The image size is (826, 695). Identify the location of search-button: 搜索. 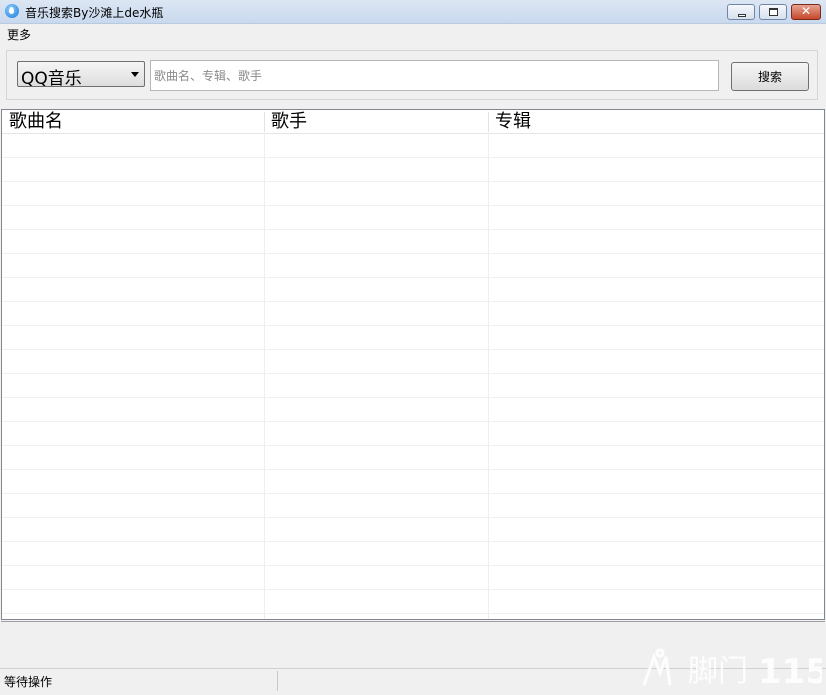
(770, 76).